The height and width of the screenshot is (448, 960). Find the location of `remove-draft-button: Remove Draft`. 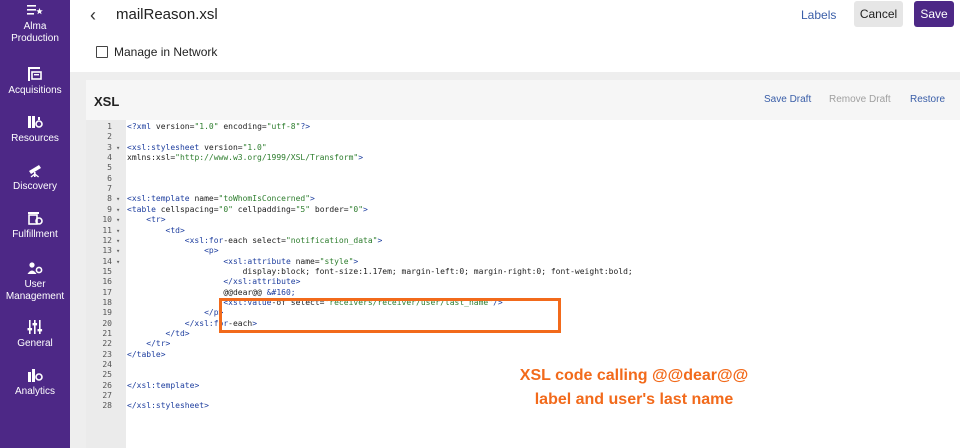

remove-draft-button: Remove Draft is located at coordinates (860, 99).